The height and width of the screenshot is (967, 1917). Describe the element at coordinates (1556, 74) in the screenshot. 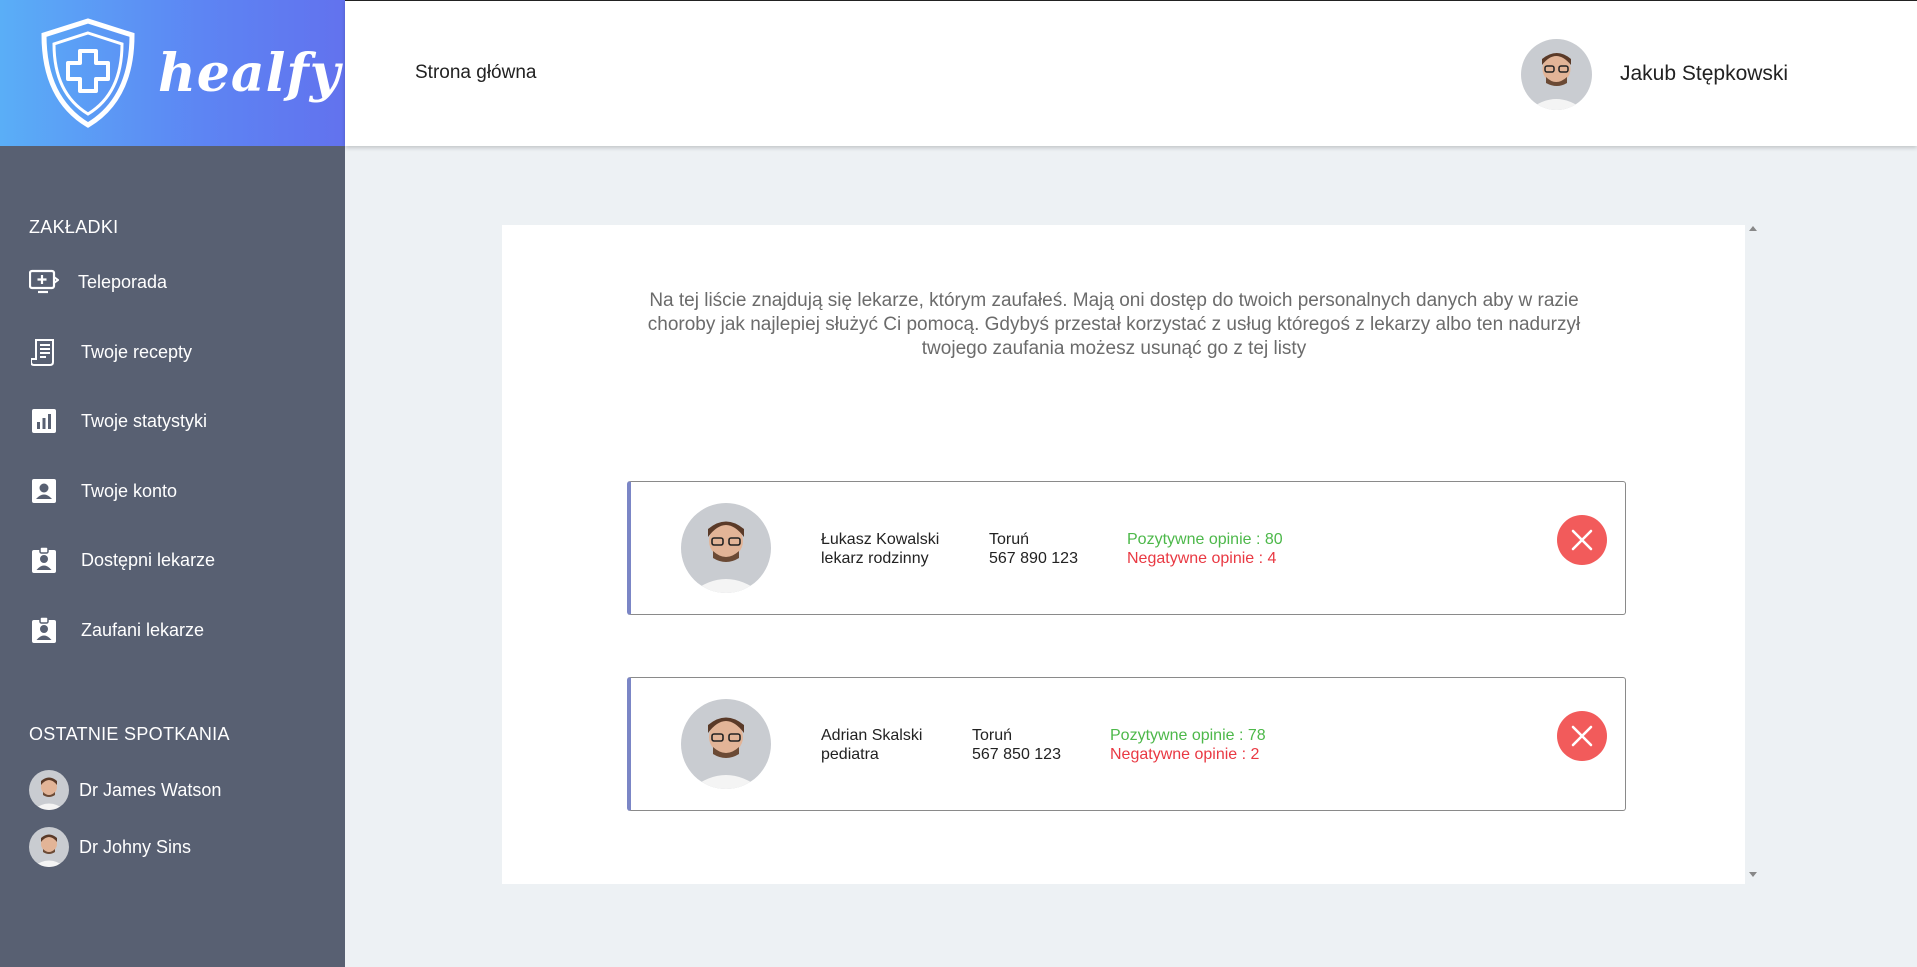

I see `user-avatar` at that location.